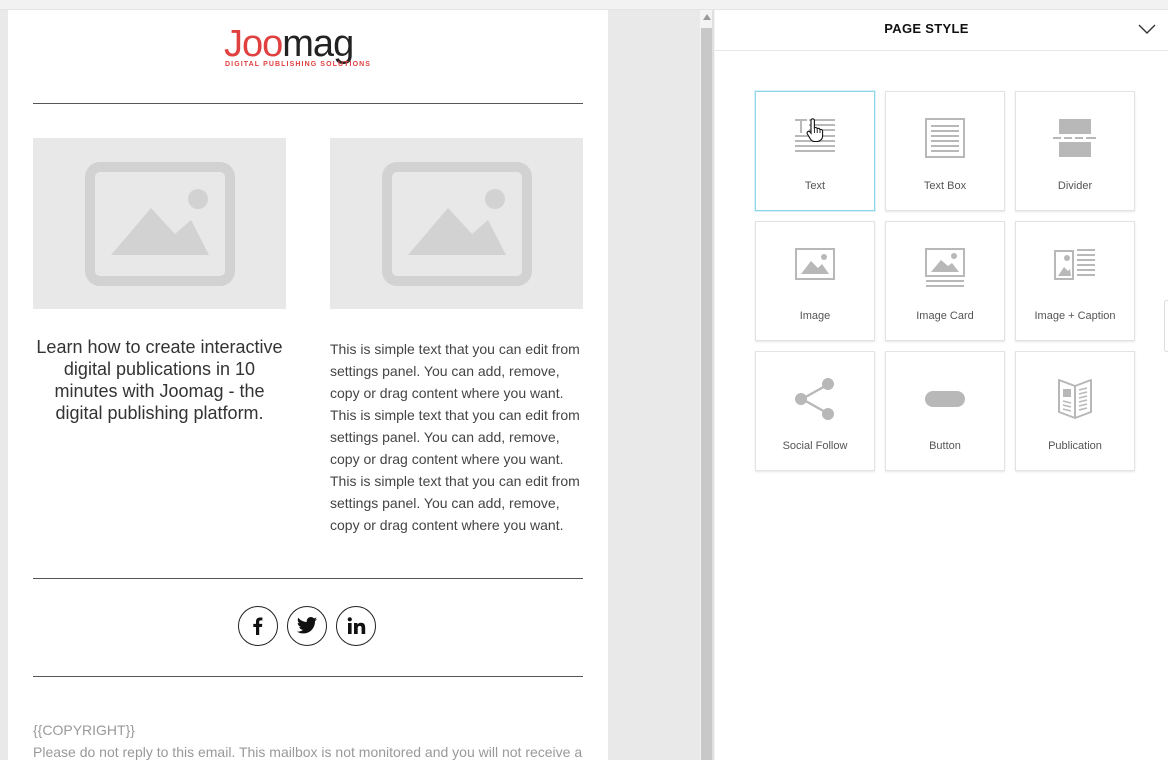 The image size is (1168, 760). I want to click on block-label: Social Follow, so click(815, 446).